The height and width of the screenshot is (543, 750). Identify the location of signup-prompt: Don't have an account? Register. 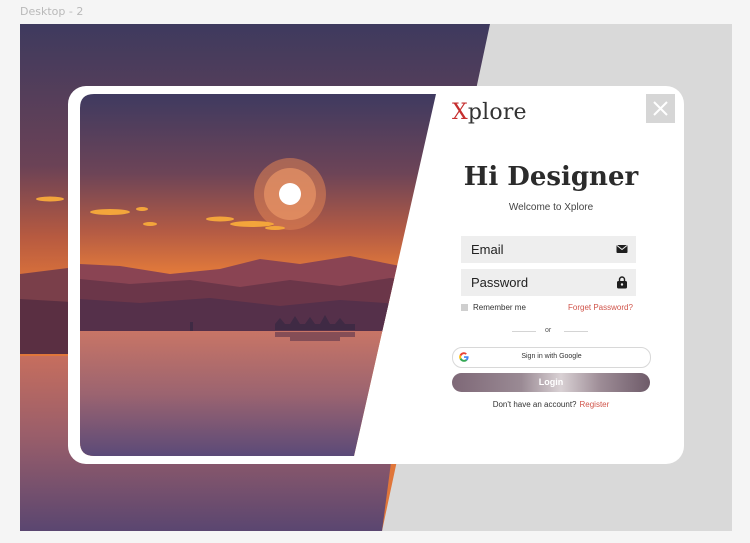
(551, 404).